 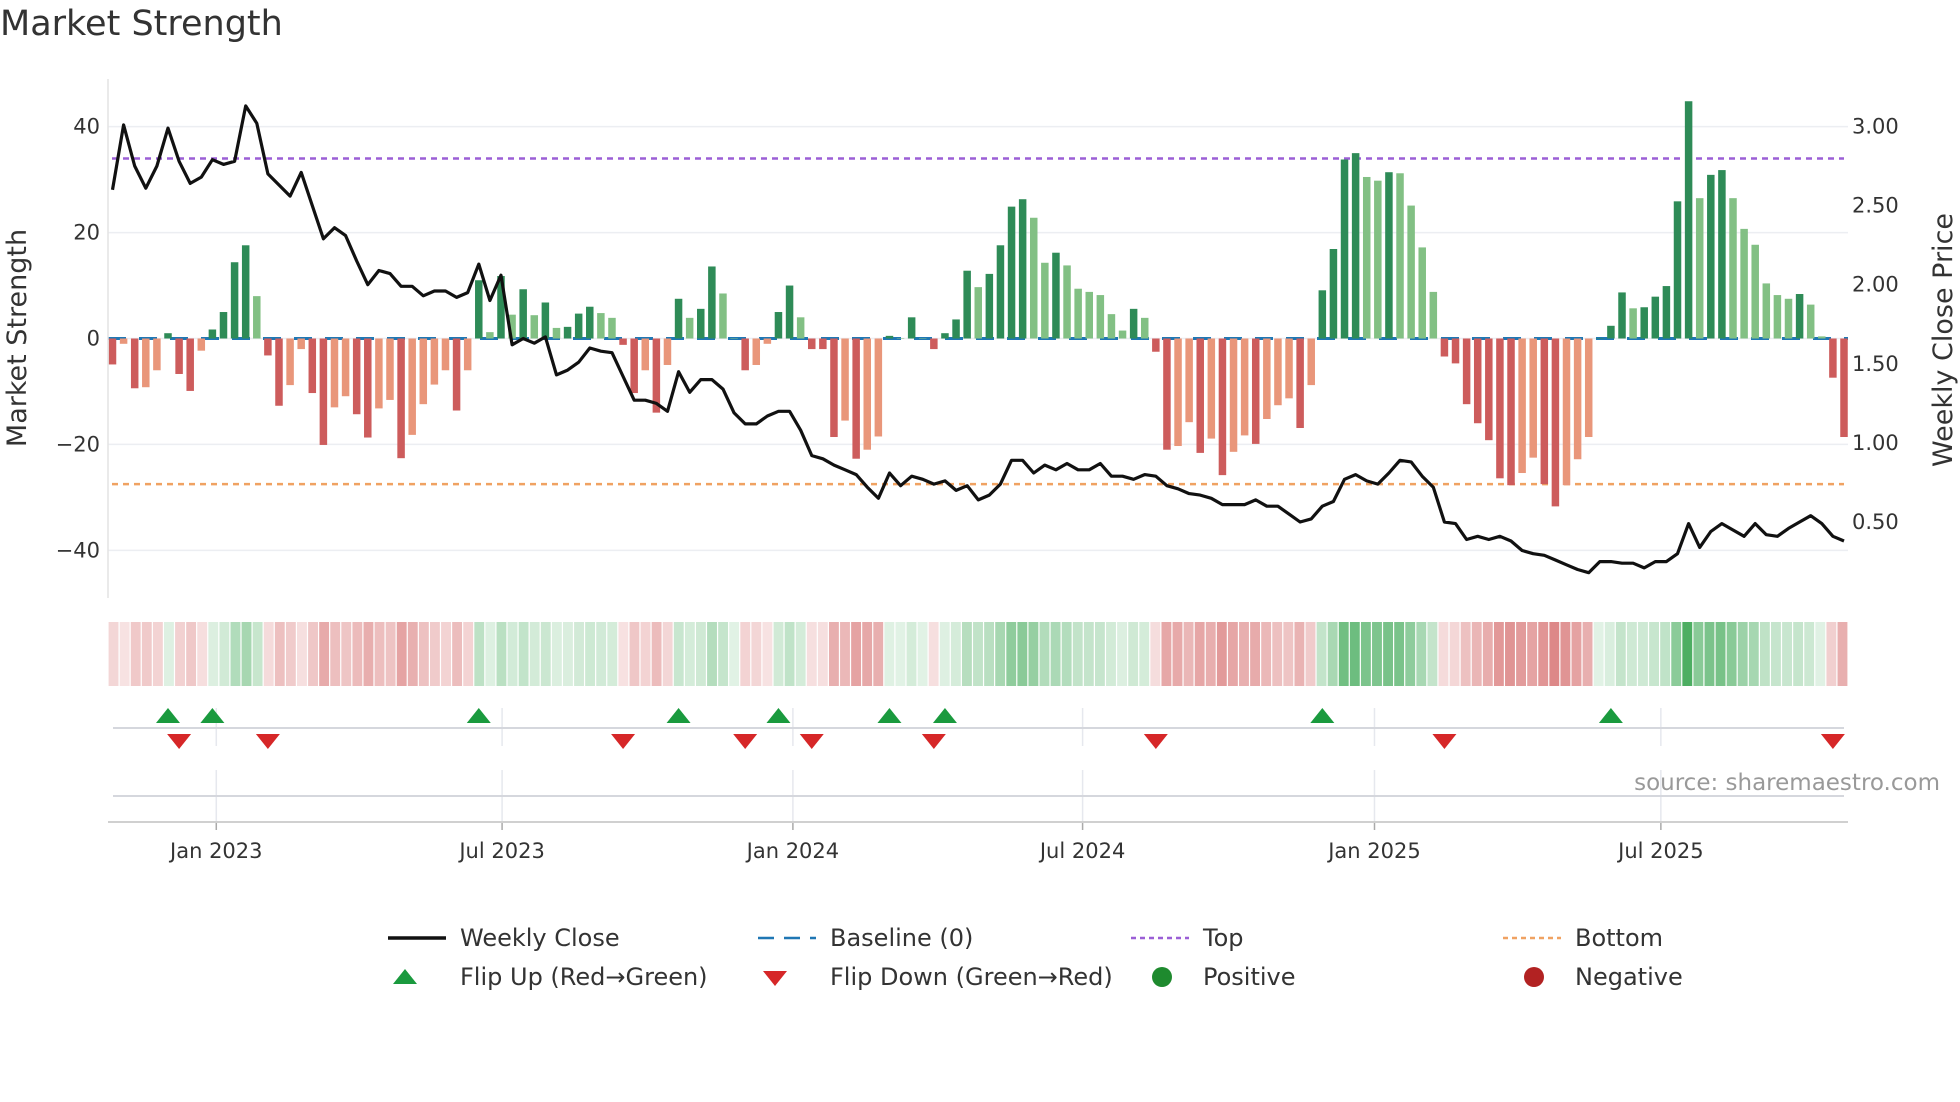 I want to click on x-tick-label: Jan 2024, so click(x=792, y=851).